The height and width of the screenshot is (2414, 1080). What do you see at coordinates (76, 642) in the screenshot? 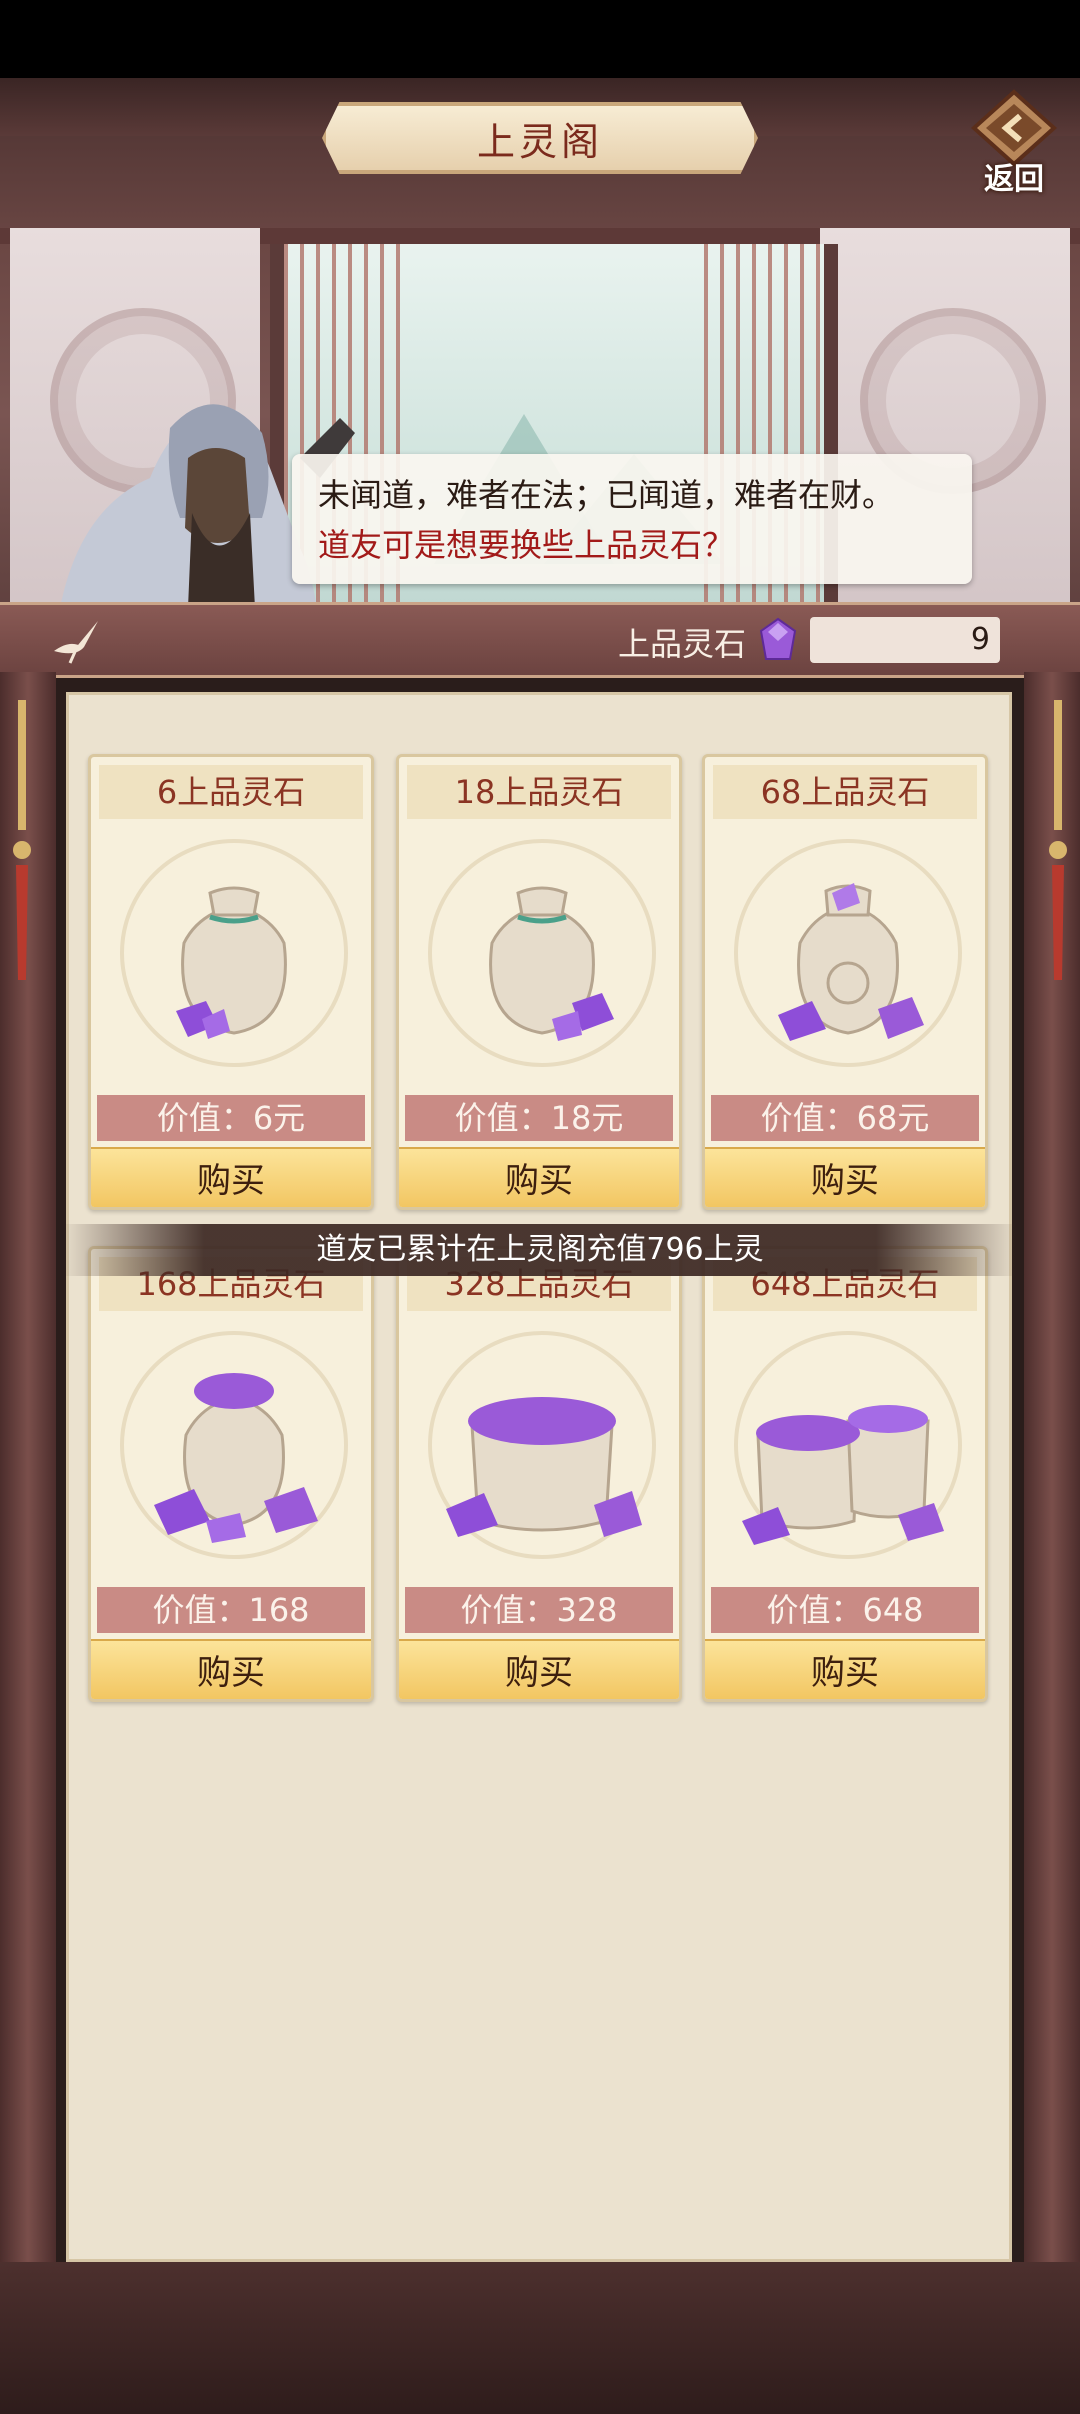
I see `crane-icon` at bounding box center [76, 642].